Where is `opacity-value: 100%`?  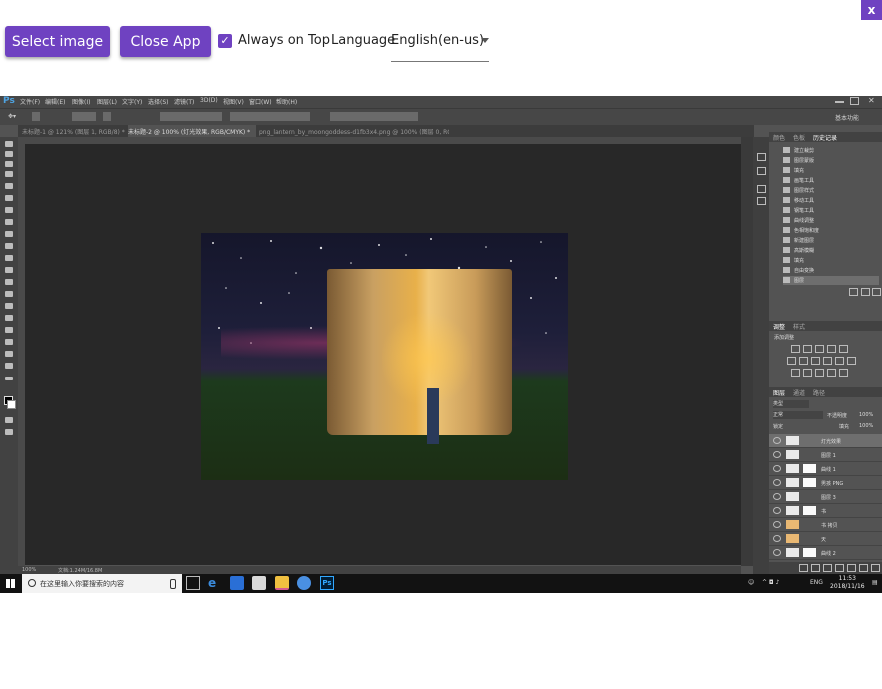
opacity-value: 100% is located at coordinates (866, 415).